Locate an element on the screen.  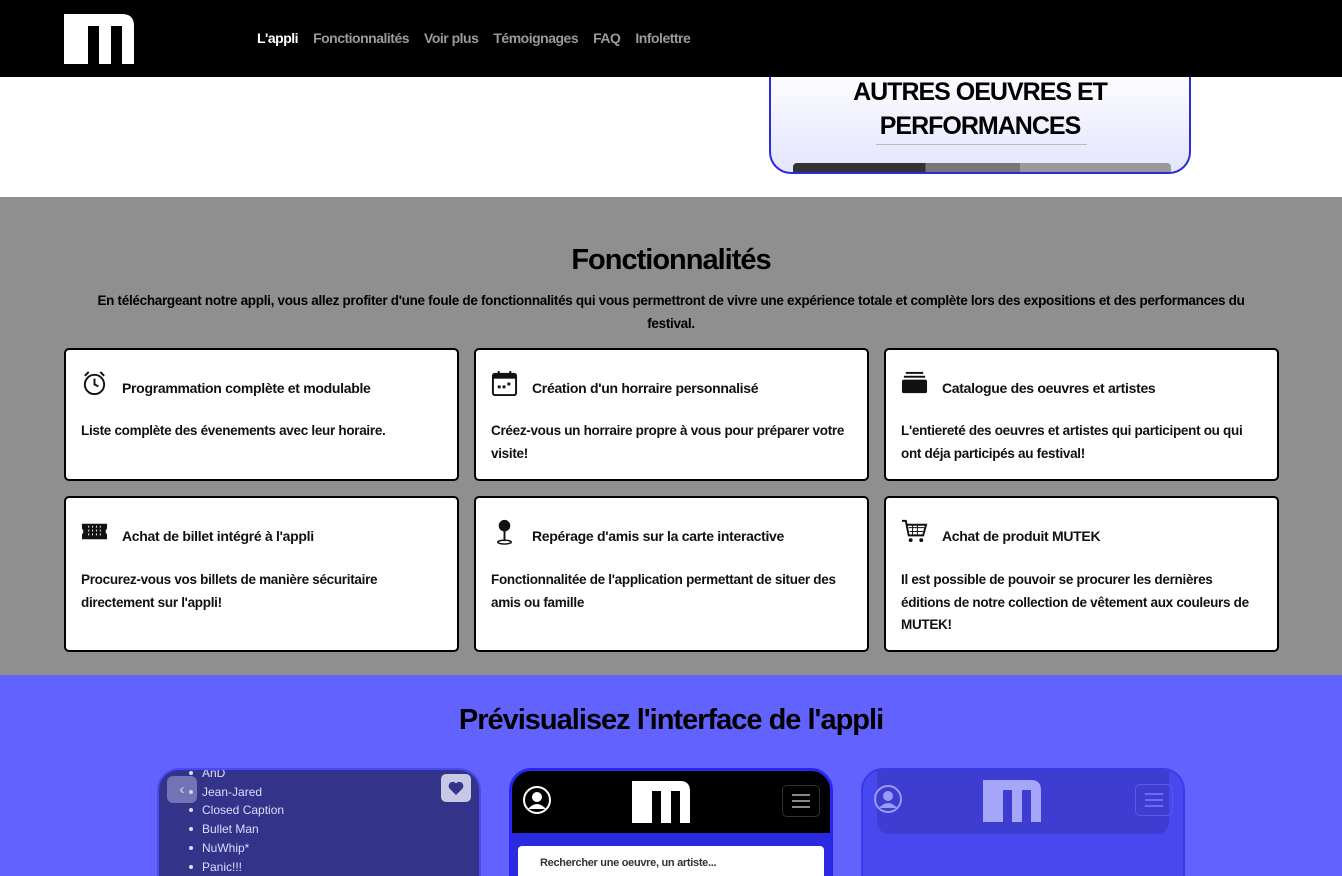
preview-title: Prévisualisez l'interface de l'appli is located at coordinates (671, 720).